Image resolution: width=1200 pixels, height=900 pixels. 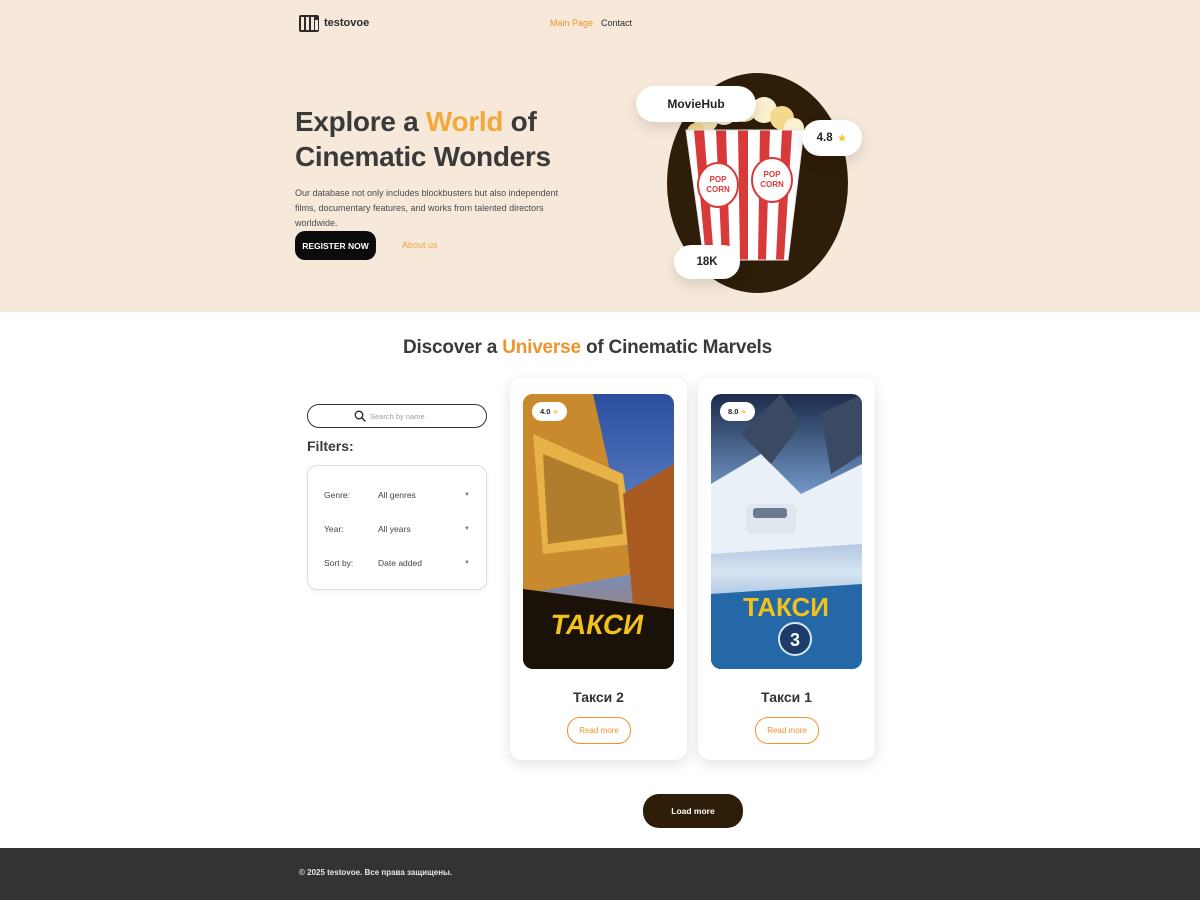 I want to click on film-logo-icon, so click(x=309, y=23).